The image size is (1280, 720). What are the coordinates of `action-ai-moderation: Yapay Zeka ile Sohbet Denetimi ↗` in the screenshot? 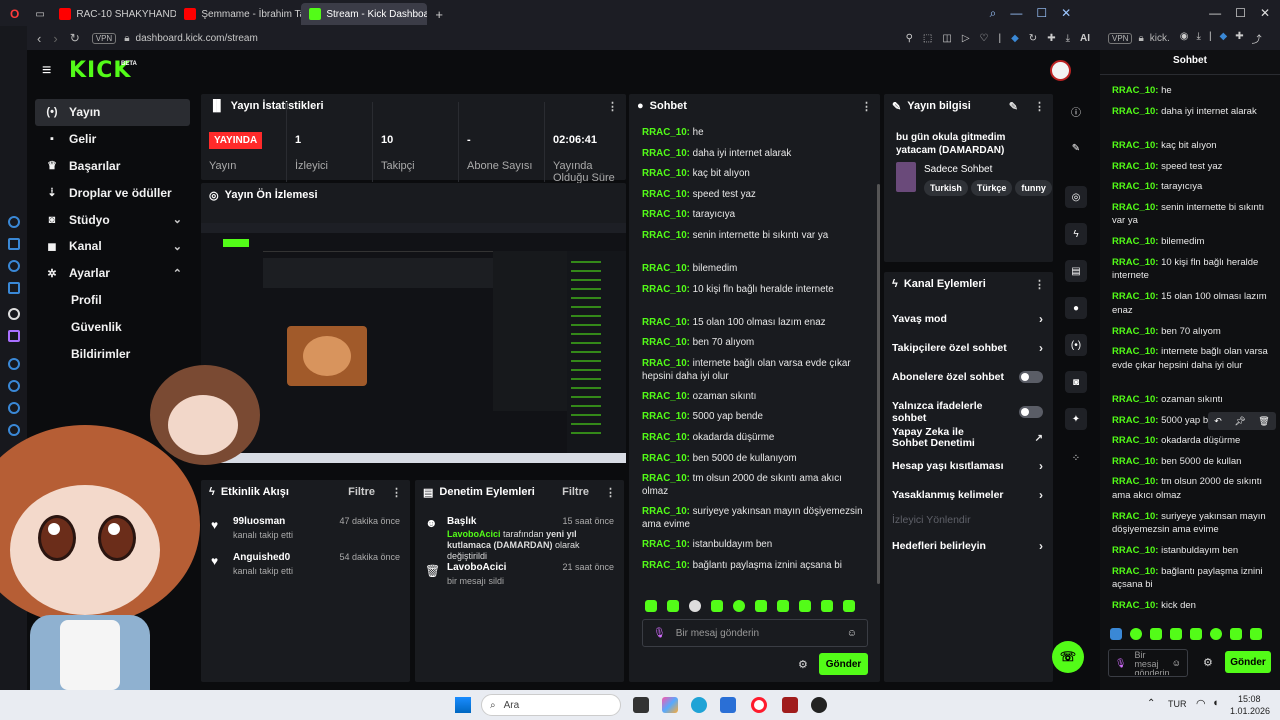 It's located at (967, 438).